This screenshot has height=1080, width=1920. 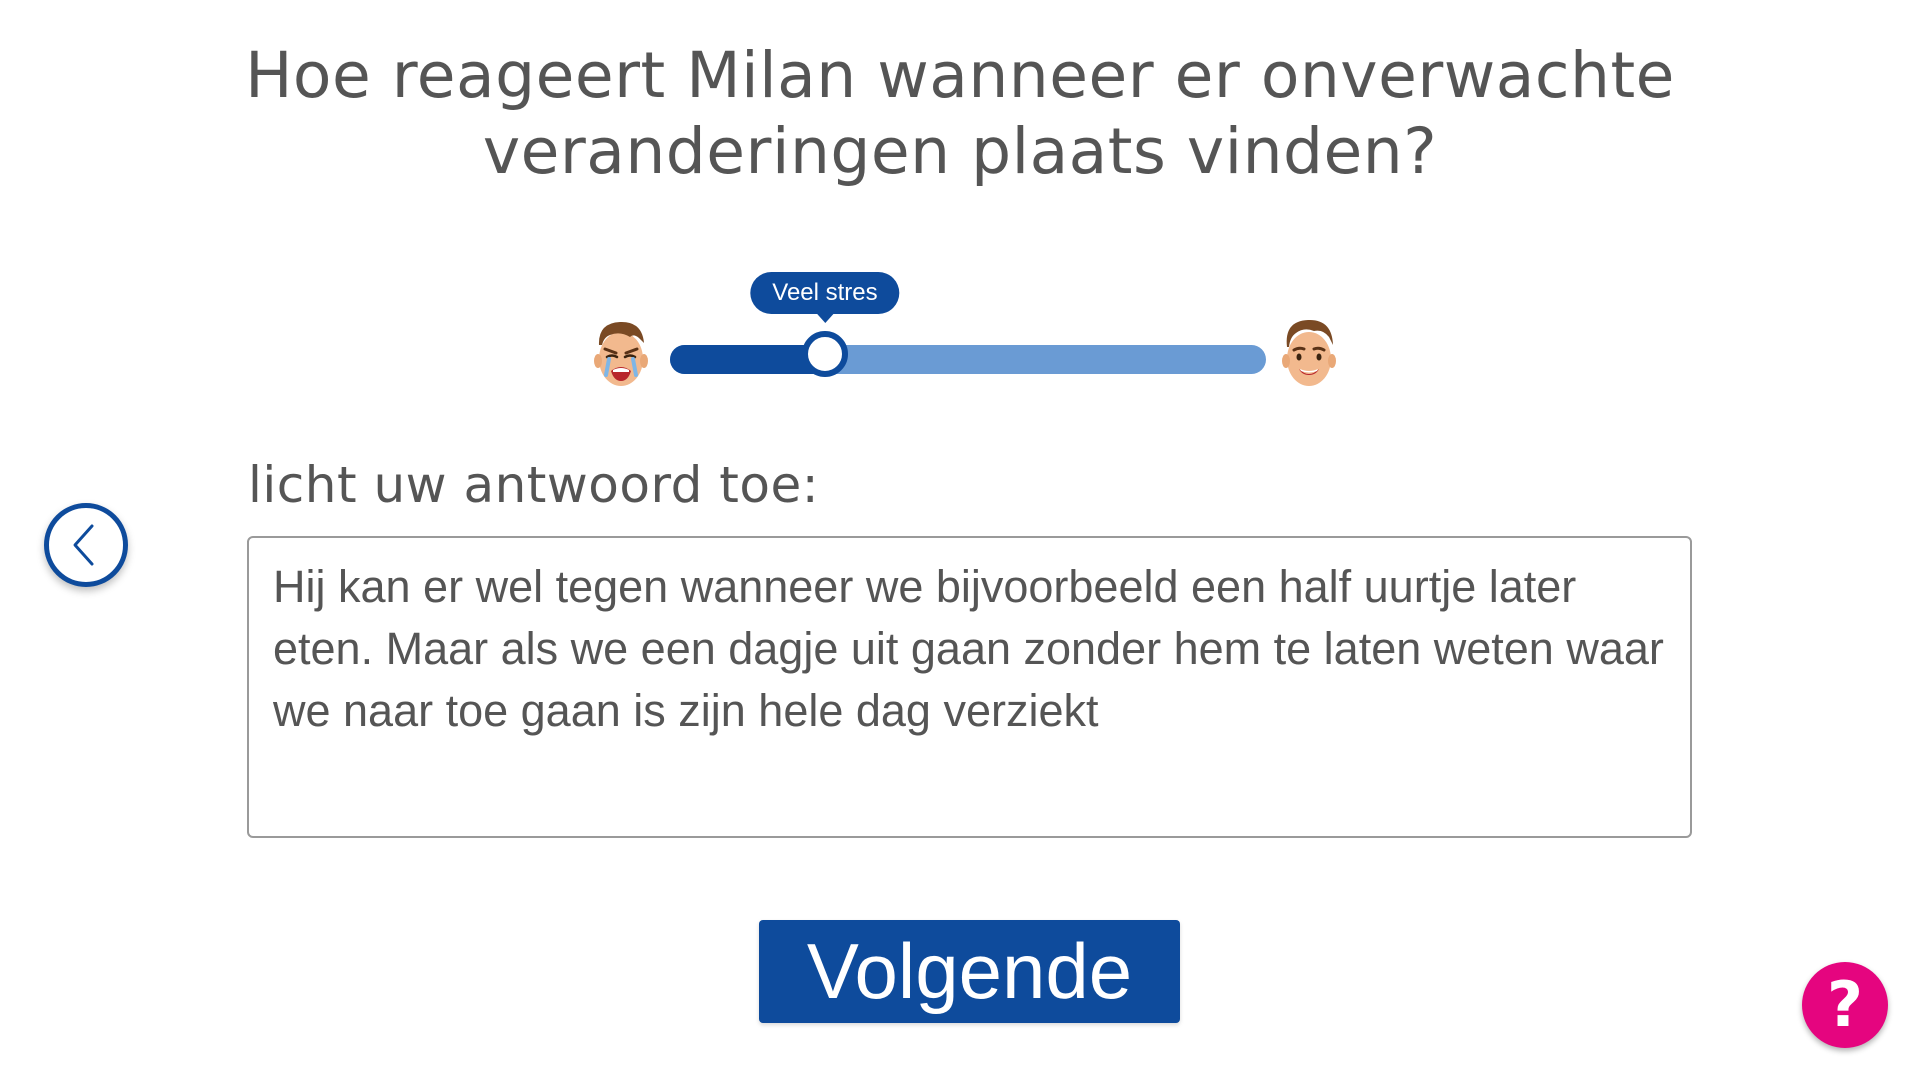 I want to click on chevron-left-icon, so click(x=83, y=545).